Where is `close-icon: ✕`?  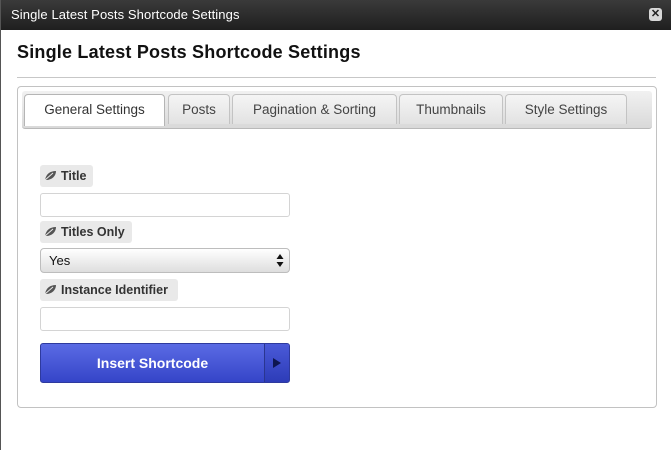
close-icon: ✕ is located at coordinates (655, 14).